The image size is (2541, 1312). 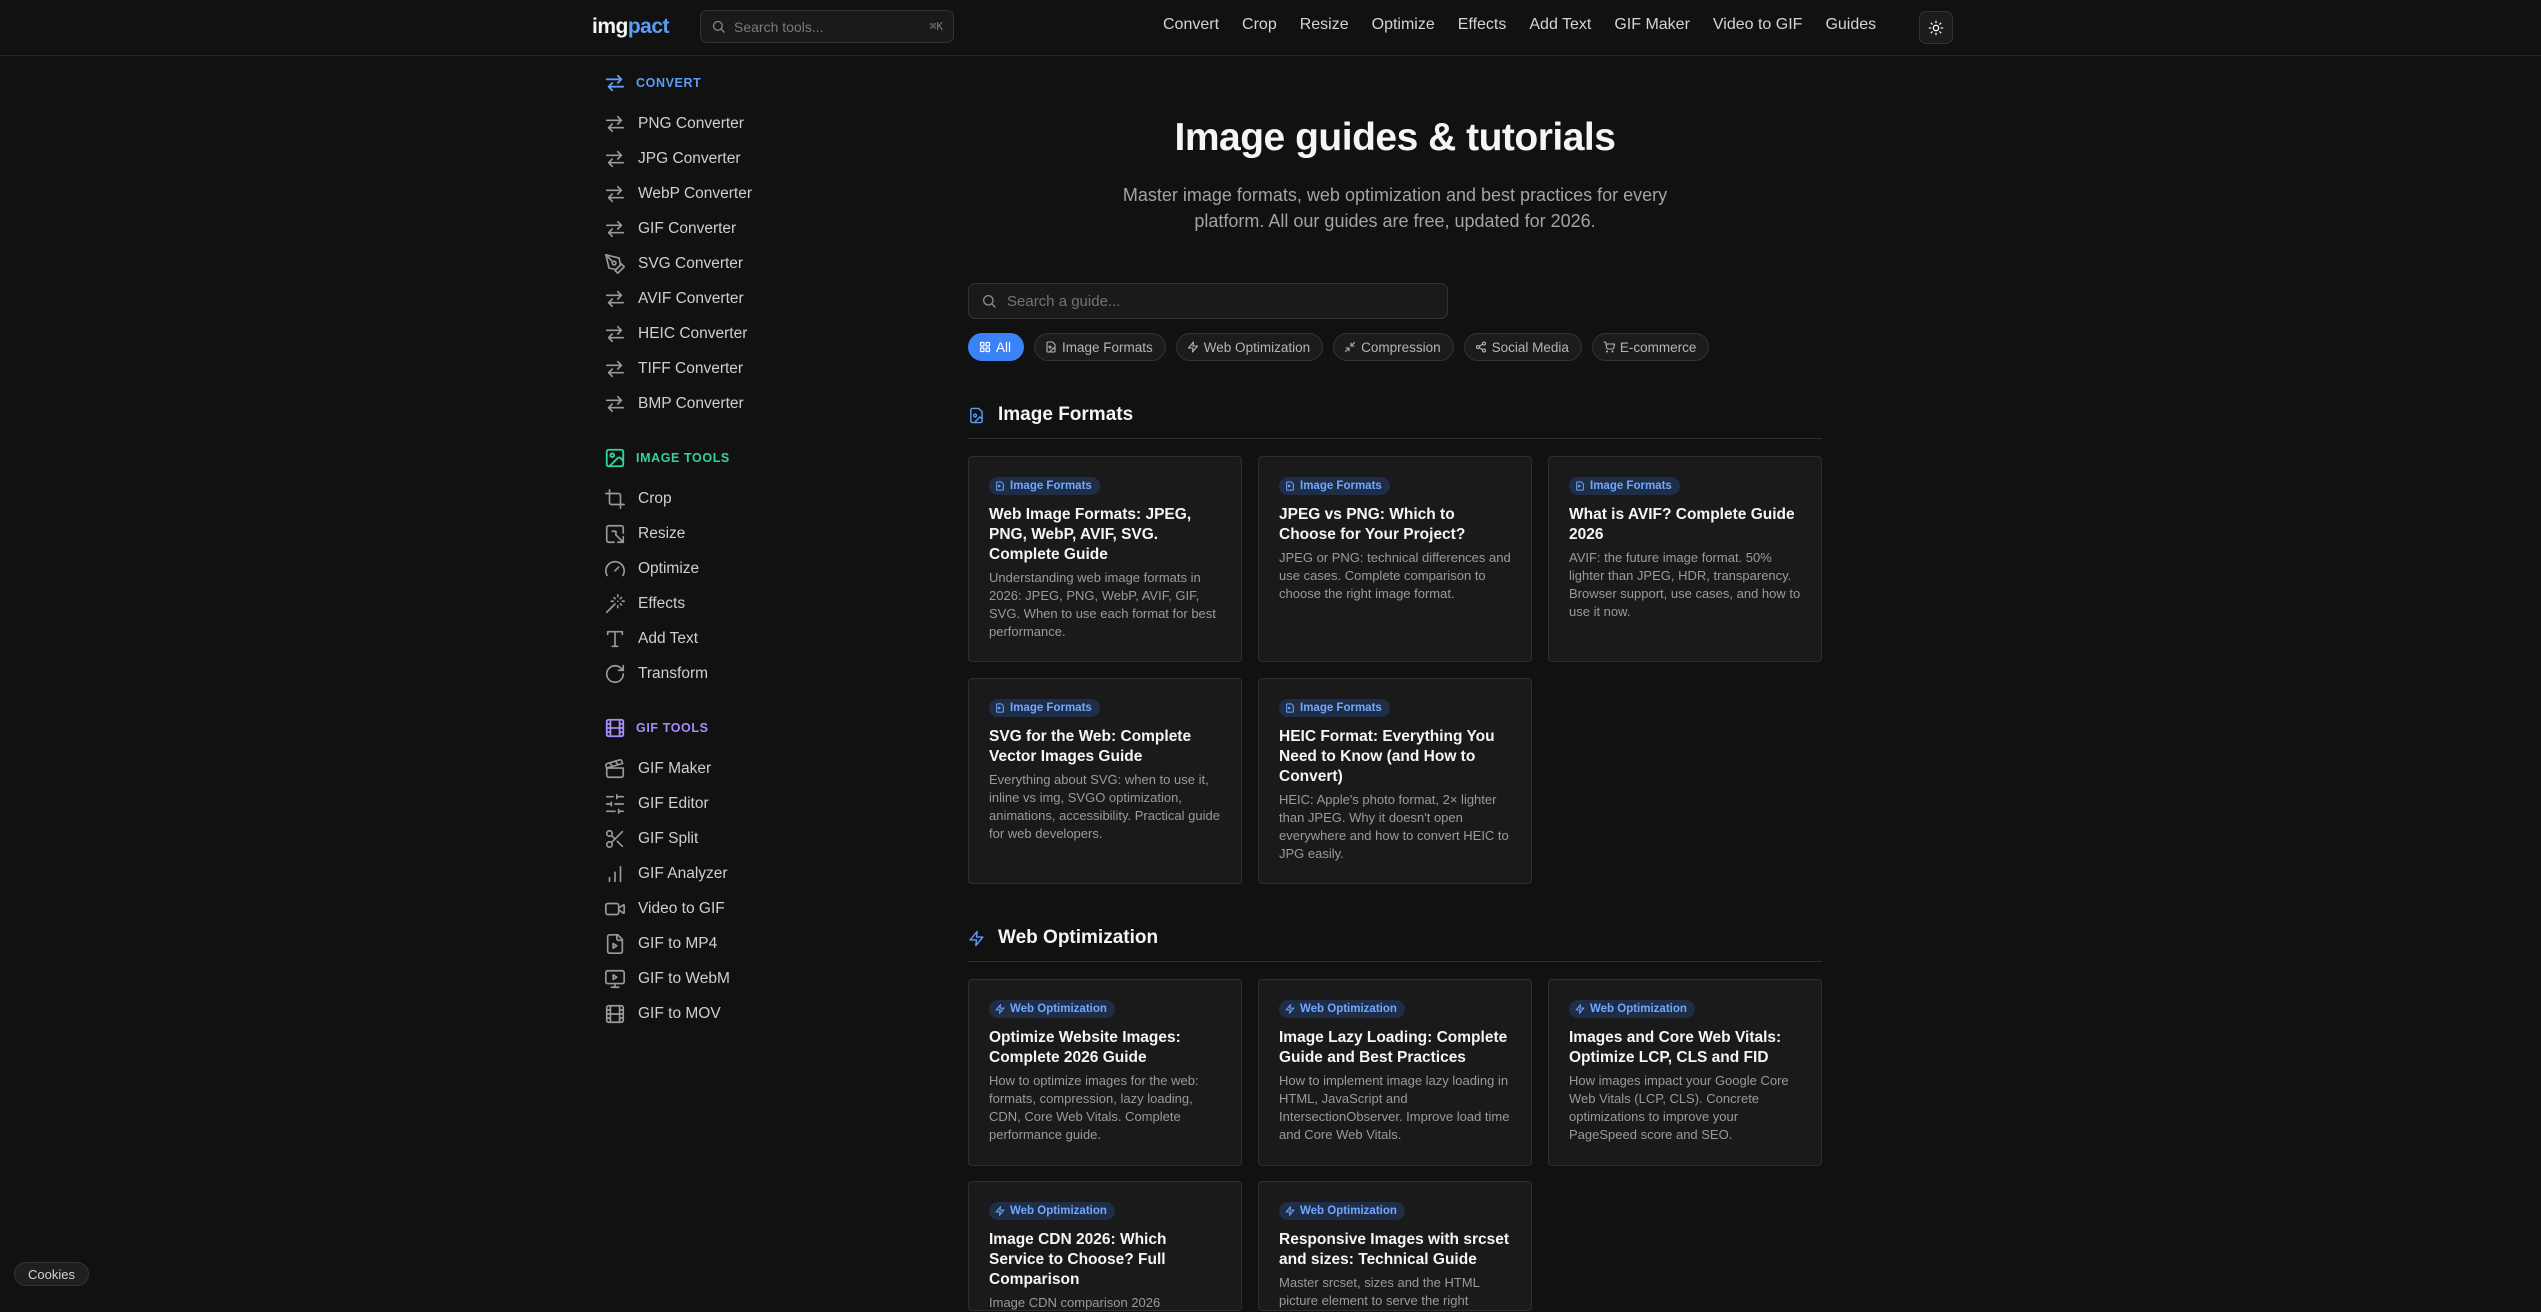 What do you see at coordinates (754, 908) in the screenshot?
I see `sidebar-item-video-to-gif: Video to GIF` at bounding box center [754, 908].